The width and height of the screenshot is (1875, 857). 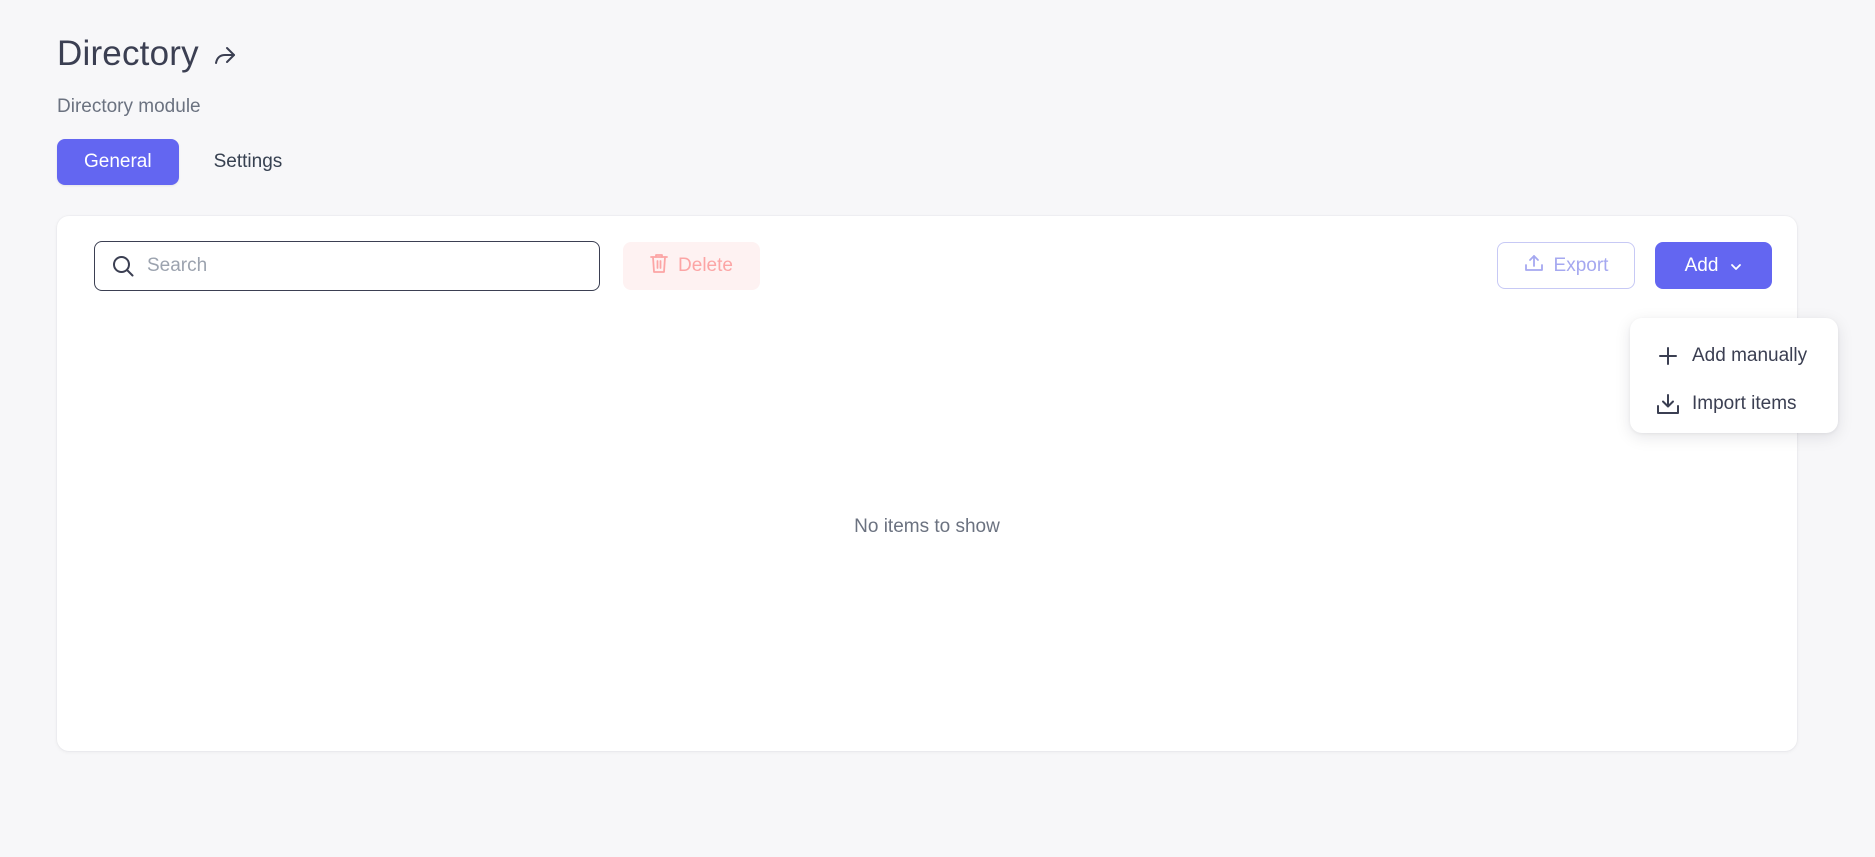 I want to click on menu-item-import-items: Import items, so click(x=1734, y=404).